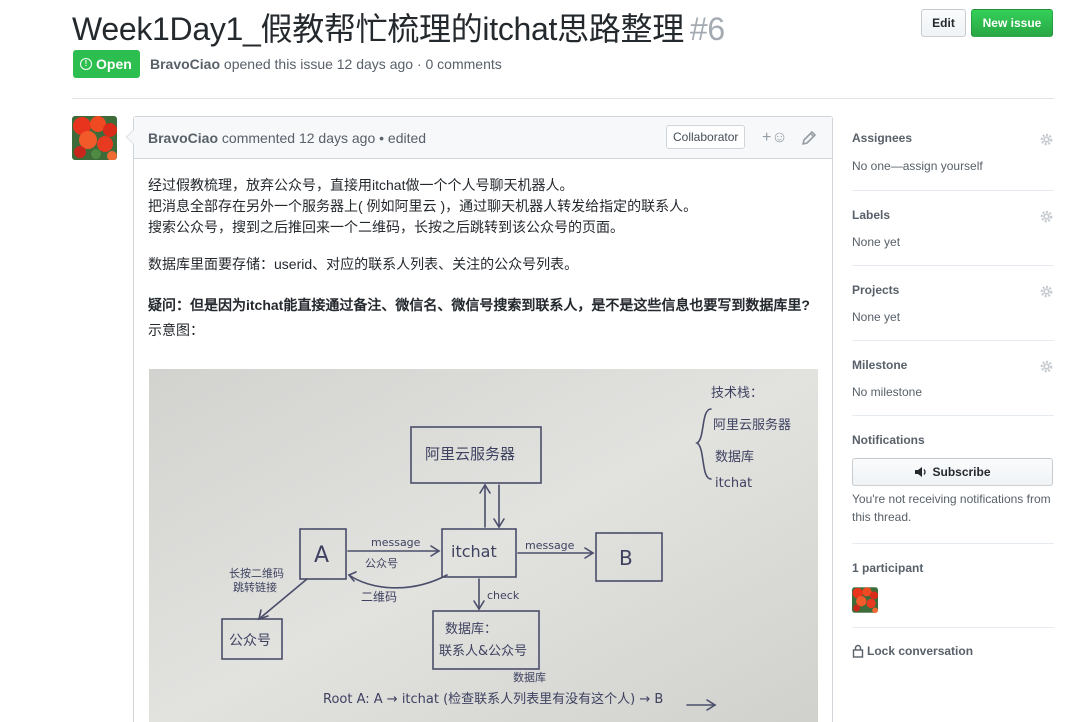  Describe the element at coordinates (363, 264) in the screenshot. I see `comment-storage-line: 数据库里面要存储：userid、对应的联系人列表、关注的公众号列表。` at that location.